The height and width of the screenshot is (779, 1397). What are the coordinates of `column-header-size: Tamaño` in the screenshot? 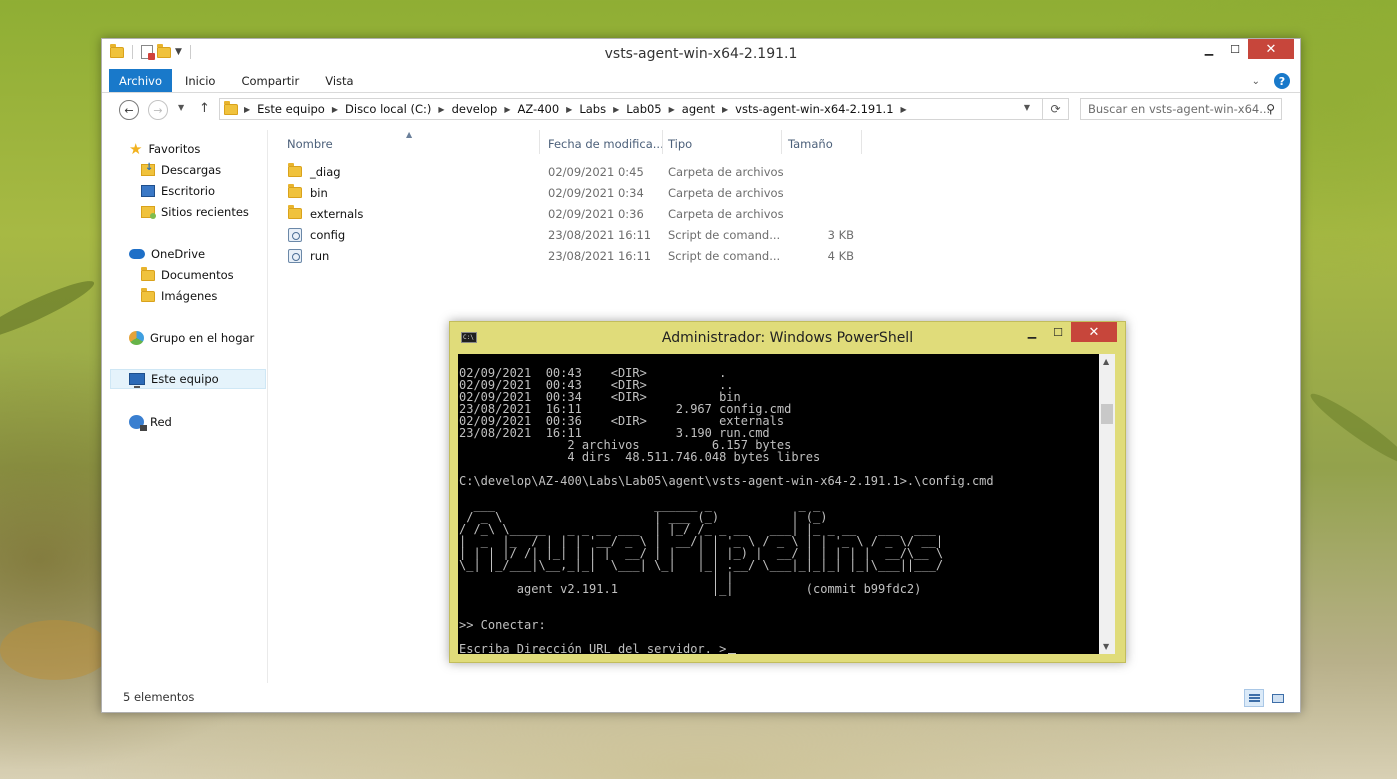 It's located at (810, 144).